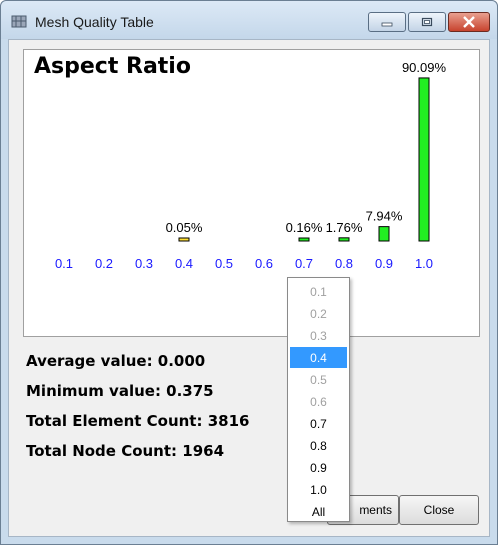 The image size is (498, 545). What do you see at coordinates (304, 239) in the screenshot?
I see `bar-0.7` at bounding box center [304, 239].